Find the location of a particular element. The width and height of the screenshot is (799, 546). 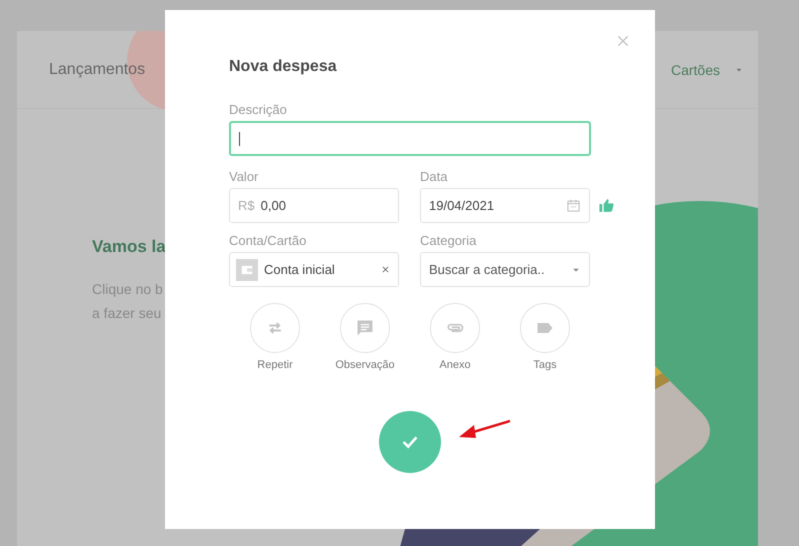

action-label: Anexo is located at coordinates (455, 365).